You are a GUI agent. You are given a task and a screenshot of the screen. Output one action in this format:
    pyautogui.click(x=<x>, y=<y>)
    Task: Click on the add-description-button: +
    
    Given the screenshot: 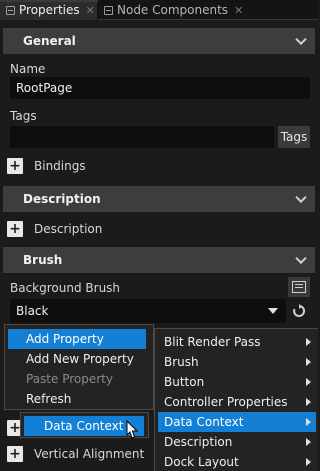 What is the action you would take?
    pyautogui.click(x=15, y=229)
    